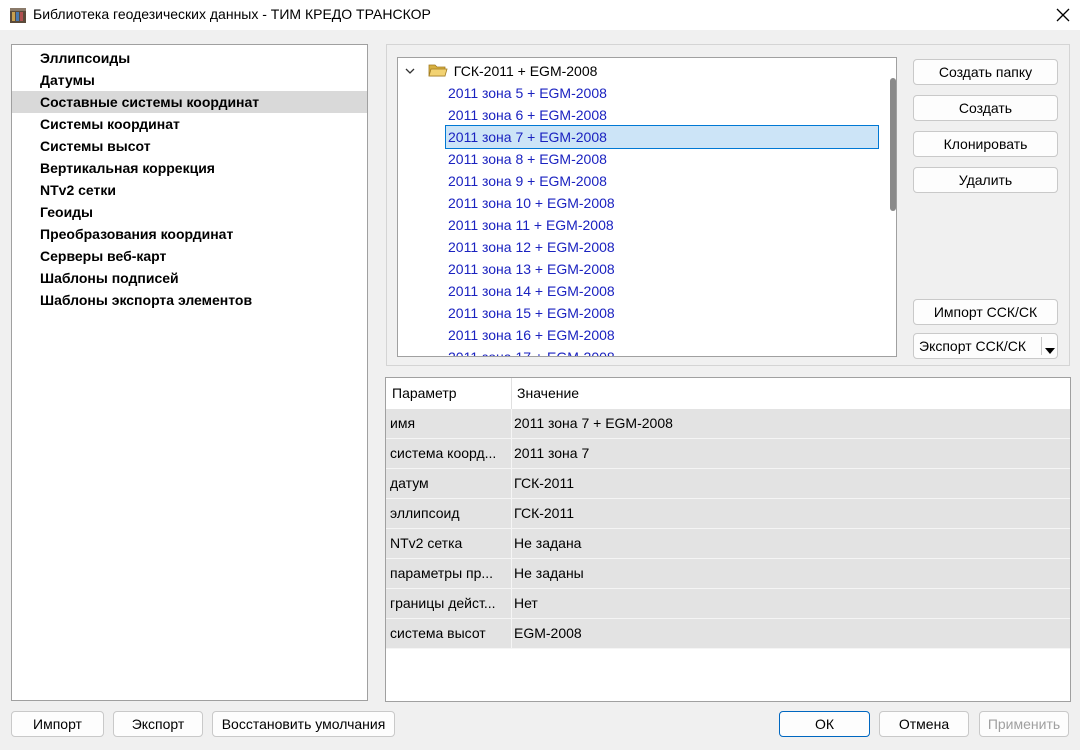 Image resolution: width=1080 pixels, height=750 pixels. I want to click on tree-item: 2011 зона 9 + EGM-2008, so click(527, 181).